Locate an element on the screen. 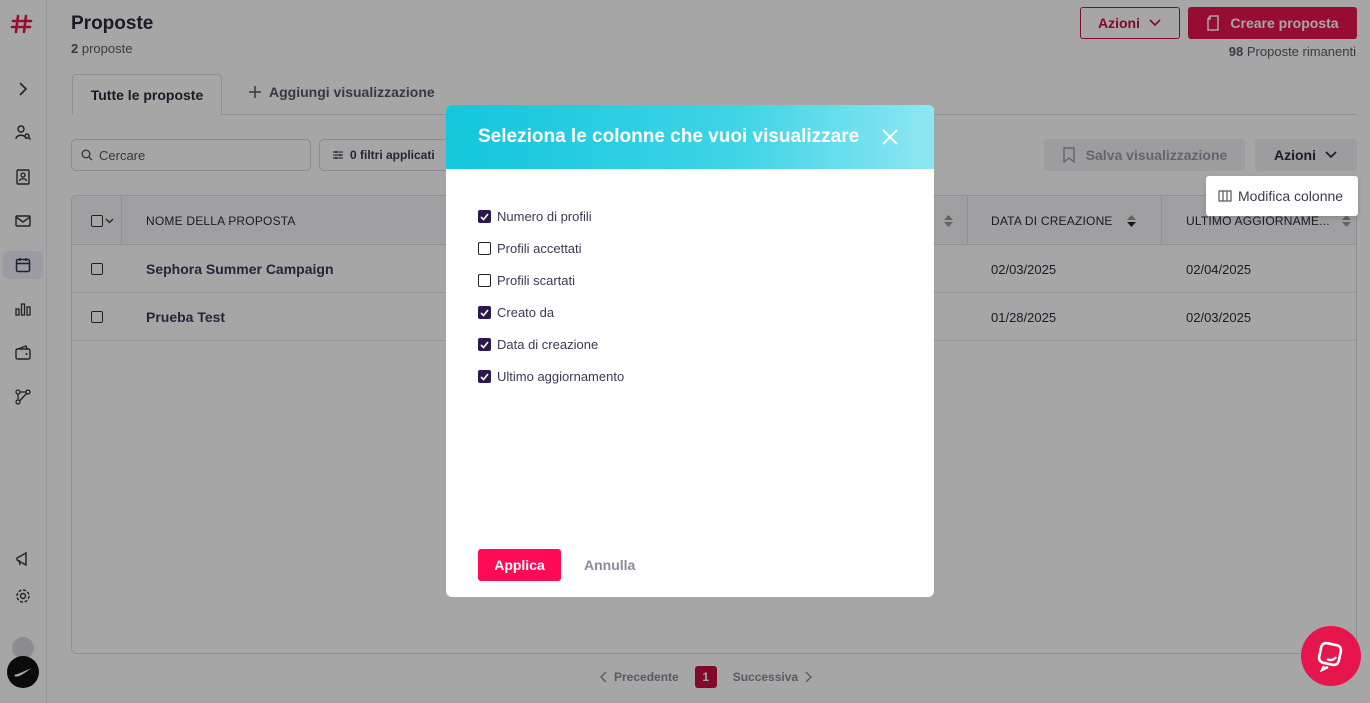 The width and height of the screenshot is (1370, 703). option-label: Profili scartati is located at coordinates (536, 280).